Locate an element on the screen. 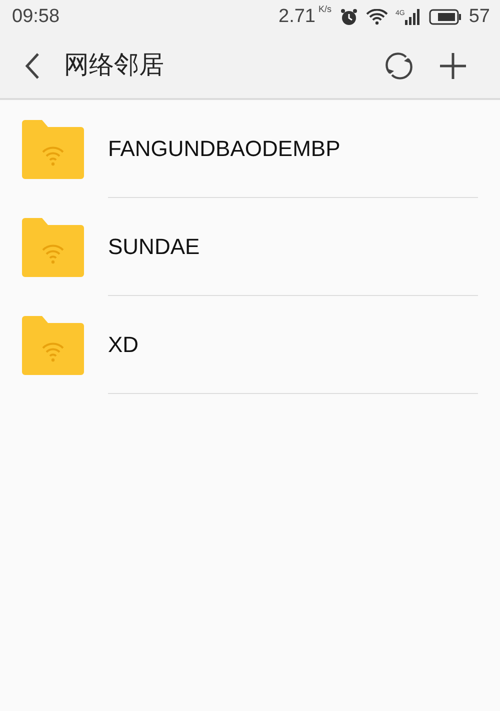  battery-level: 57 is located at coordinates (479, 16).